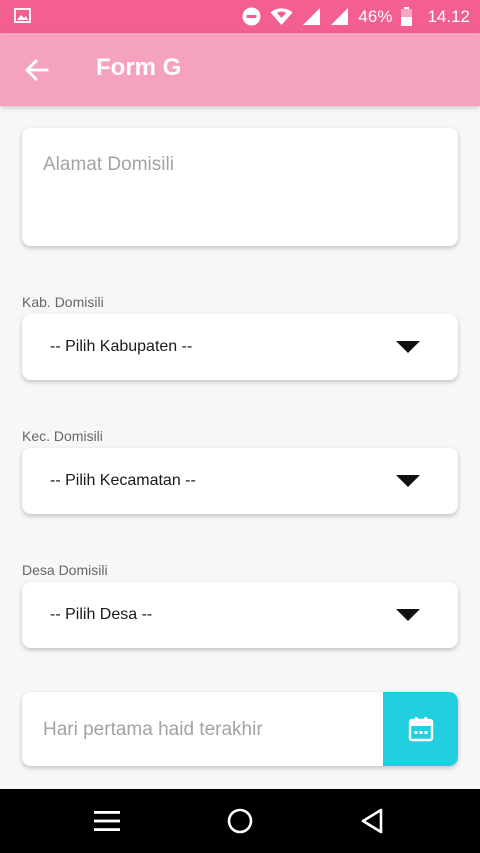  Describe the element at coordinates (448, 16) in the screenshot. I see `clock: 14.12` at that location.